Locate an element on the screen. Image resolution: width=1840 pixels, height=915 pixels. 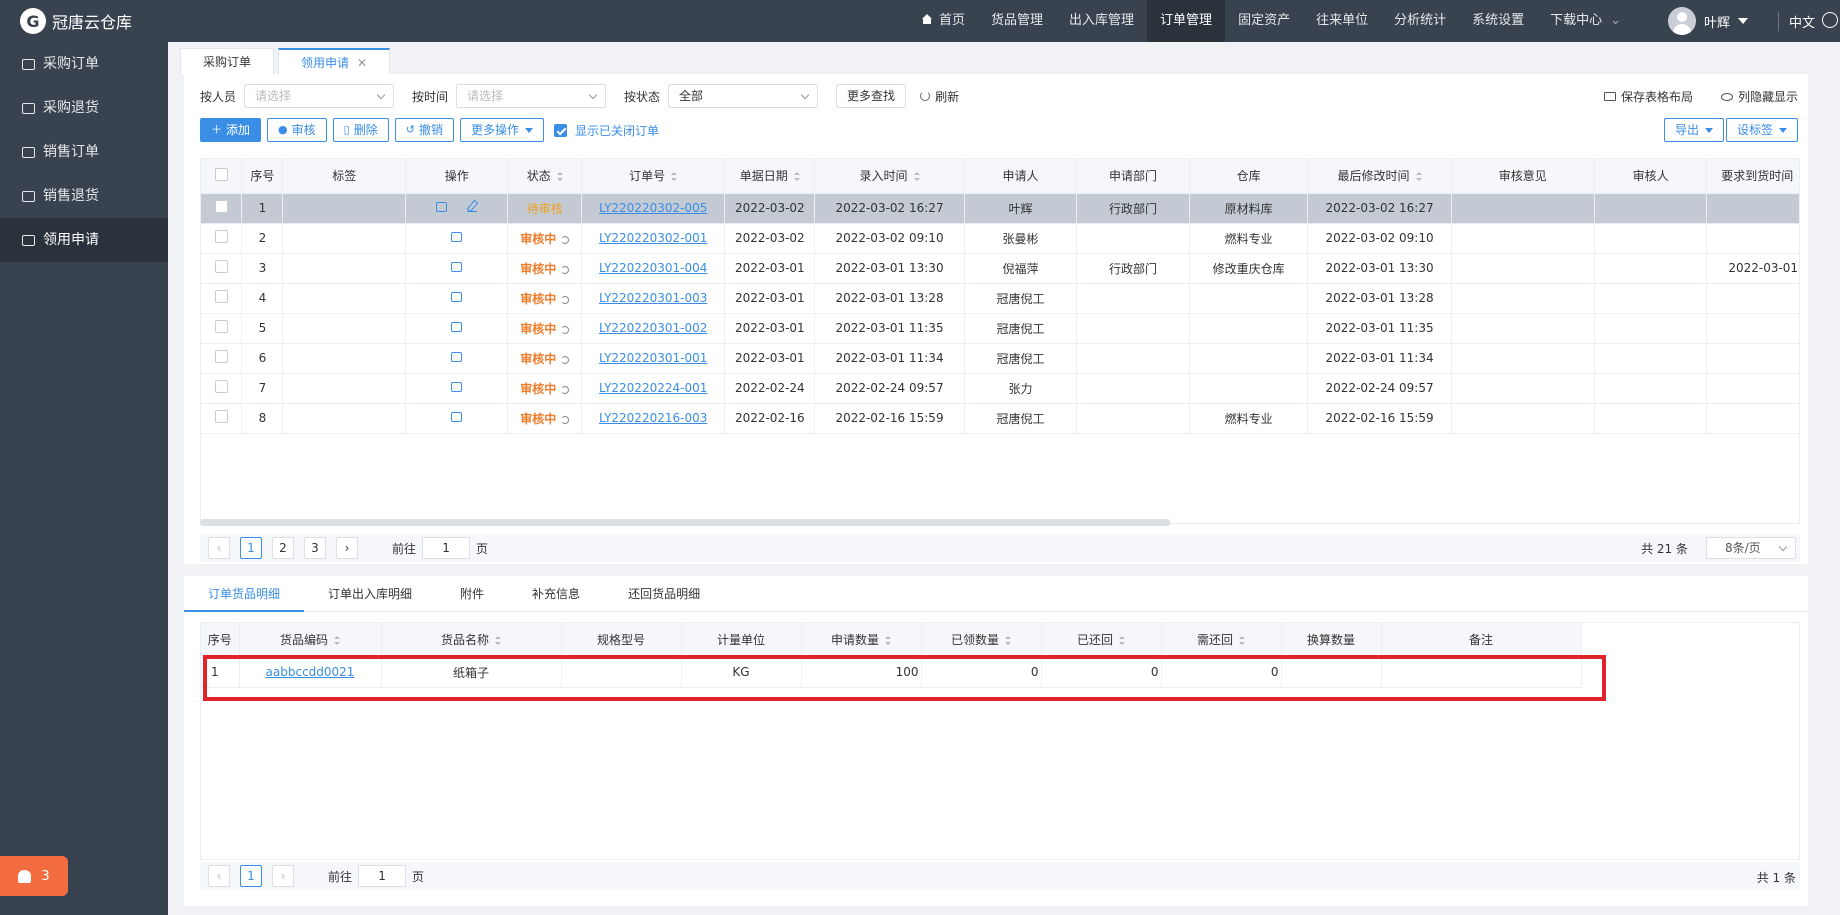
tab-attachments: 附件 is located at coordinates (472, 594).